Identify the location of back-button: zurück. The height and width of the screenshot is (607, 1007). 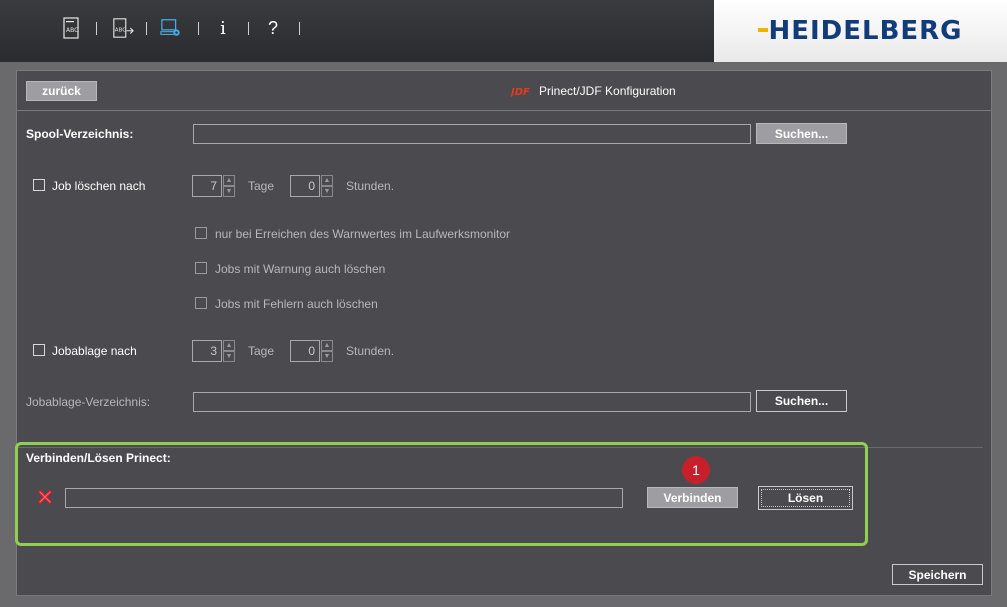
(61, 91).